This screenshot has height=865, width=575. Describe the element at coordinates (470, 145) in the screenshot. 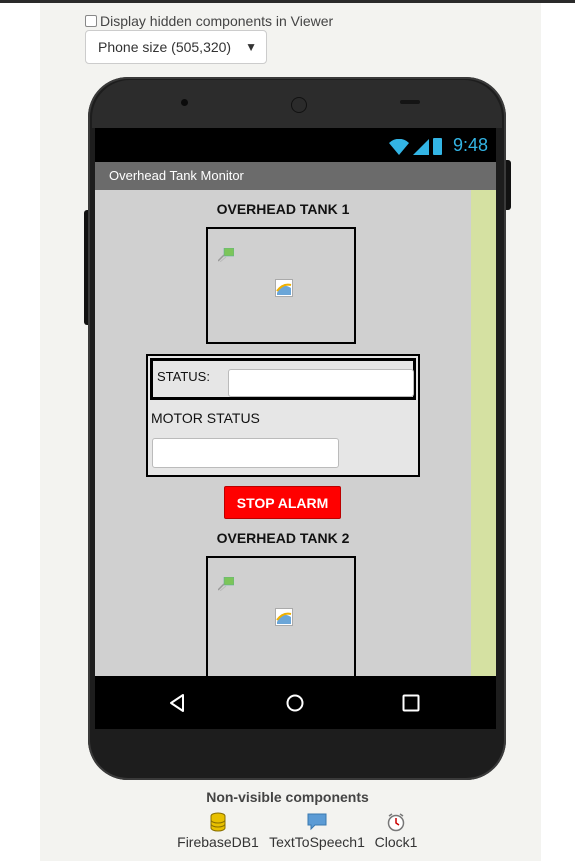

I see `status-time: 9:48` at that location.